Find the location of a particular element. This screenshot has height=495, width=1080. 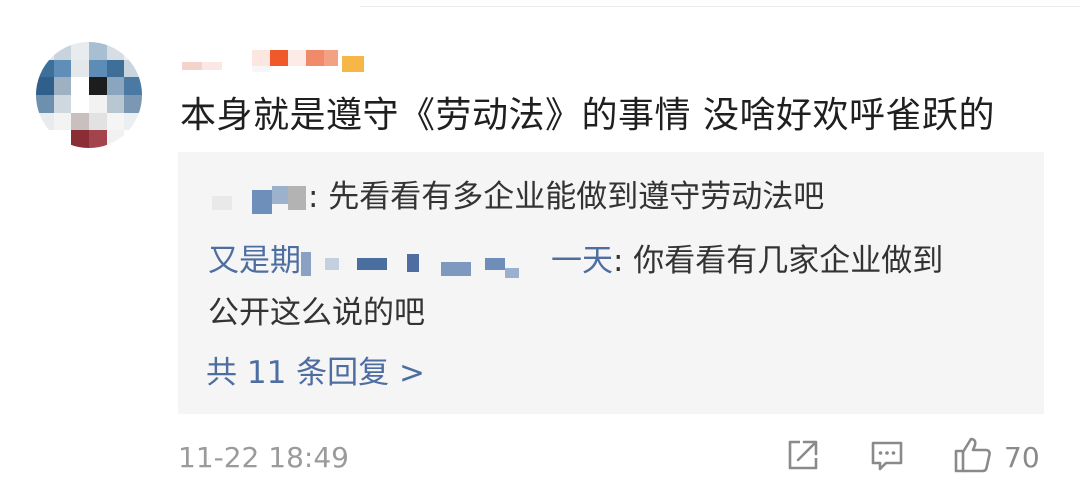

share-button is located at coordinates (803, 457).